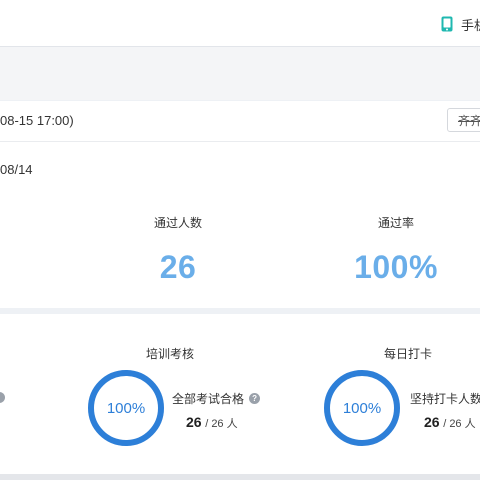 This screenshot has width=480, height=480. Describe the element at coordinates (194, 422) in the screenshot. I see `training-count-value: 26` at that location.